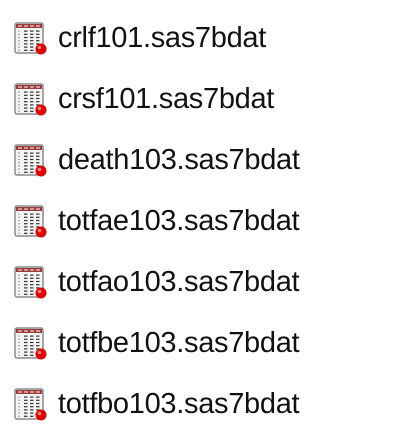 The width and height of the screenshot is (403, 432). I want to click on file-name: totfbo103.sas7bdat, so click(179, 404).